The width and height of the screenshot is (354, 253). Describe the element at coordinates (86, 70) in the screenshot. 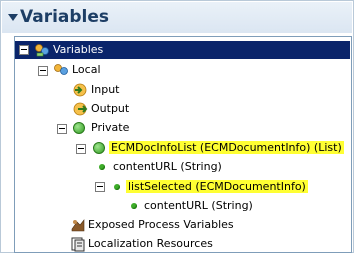

I see `tree-item-local: Local` at that location.